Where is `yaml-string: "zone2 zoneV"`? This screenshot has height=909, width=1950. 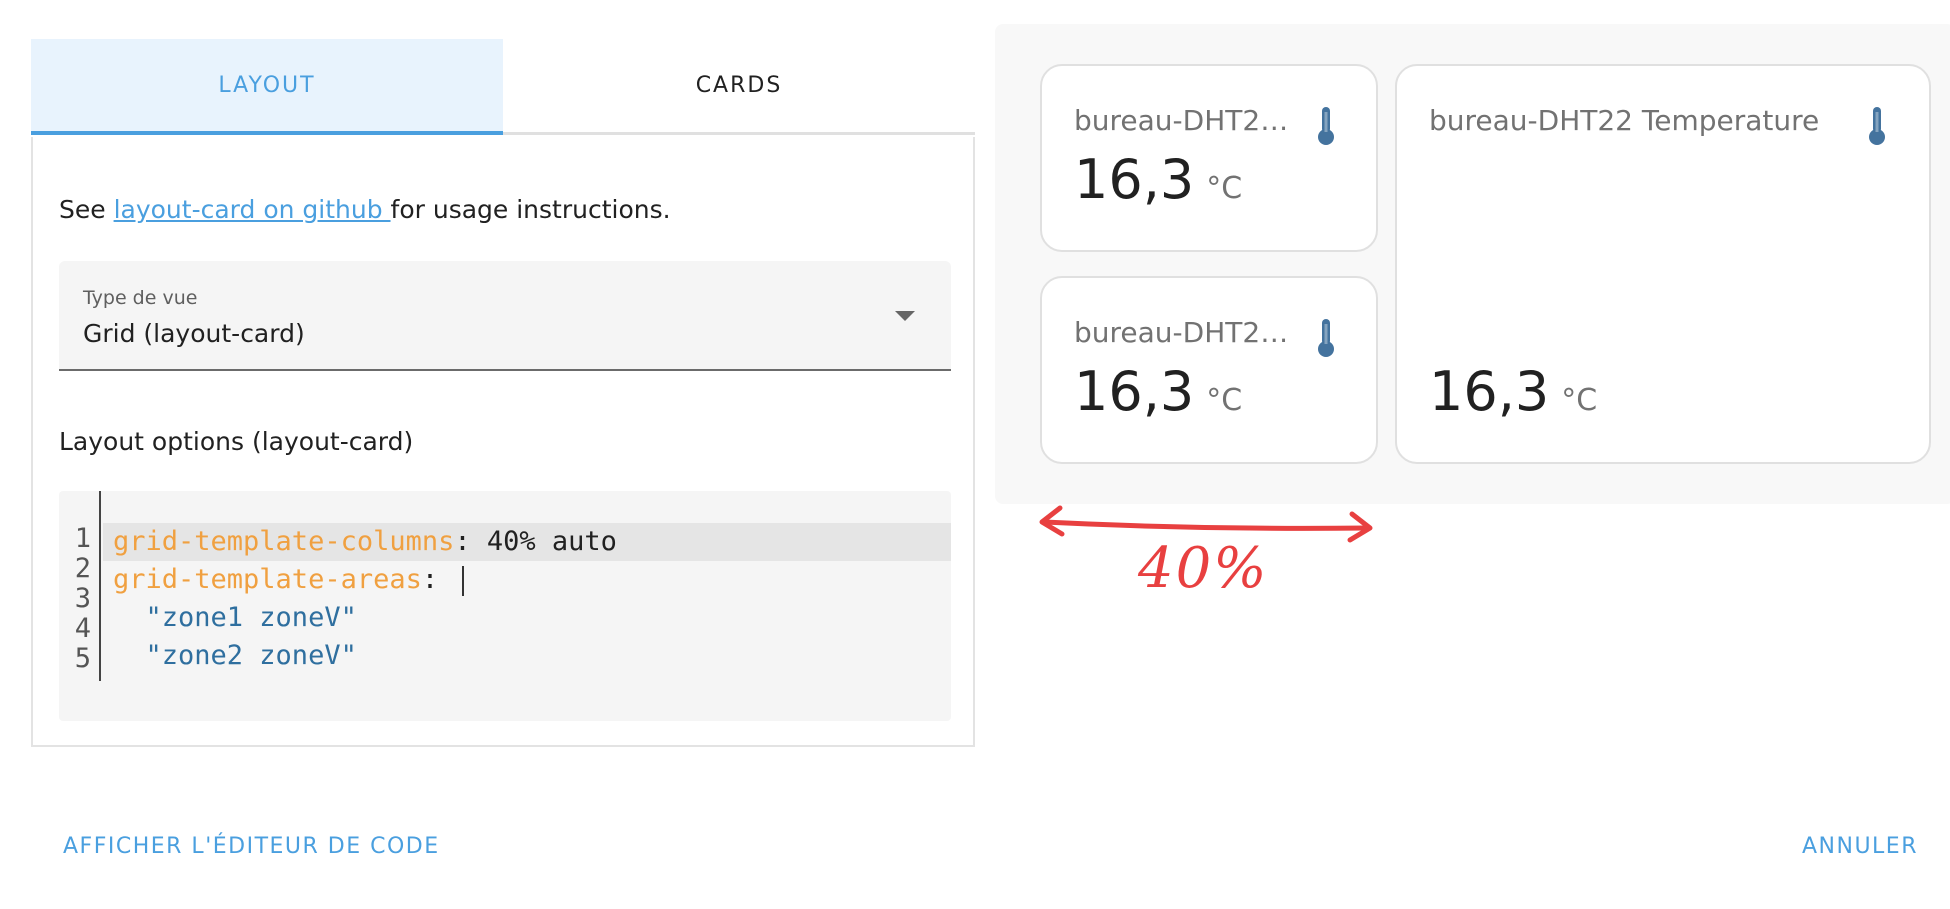
yaml-string: "zone2 zoneV" is located at coordinates (235, 655).